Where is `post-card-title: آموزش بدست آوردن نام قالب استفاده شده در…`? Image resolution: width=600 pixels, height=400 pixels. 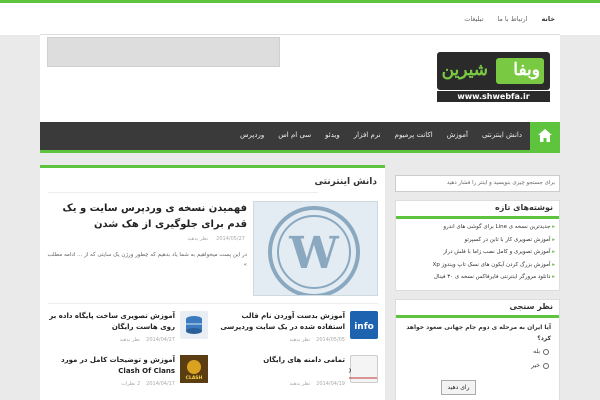 post-card-title: آموزش بدست آوردن نام قالب استفاده شده در… is located at coordinates (280, 322).